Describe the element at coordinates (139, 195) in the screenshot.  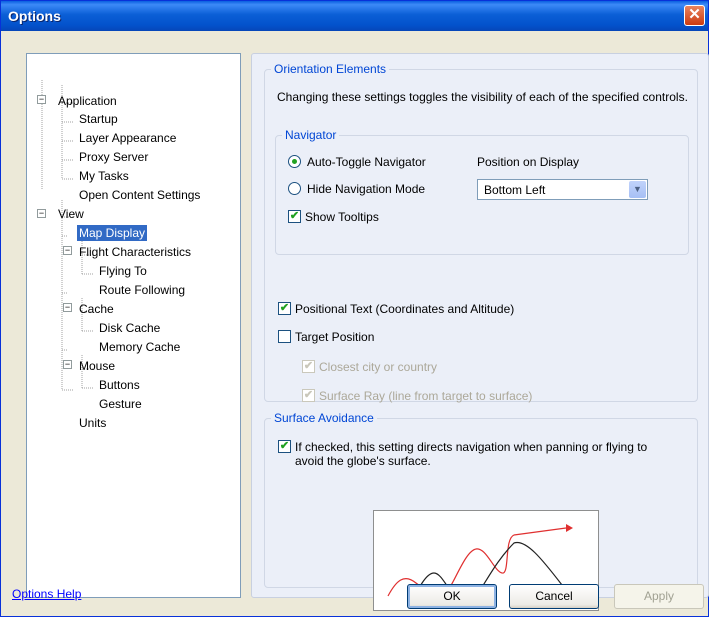
I see `tree-item-open-content-settings: Open Content Settings` at that location.